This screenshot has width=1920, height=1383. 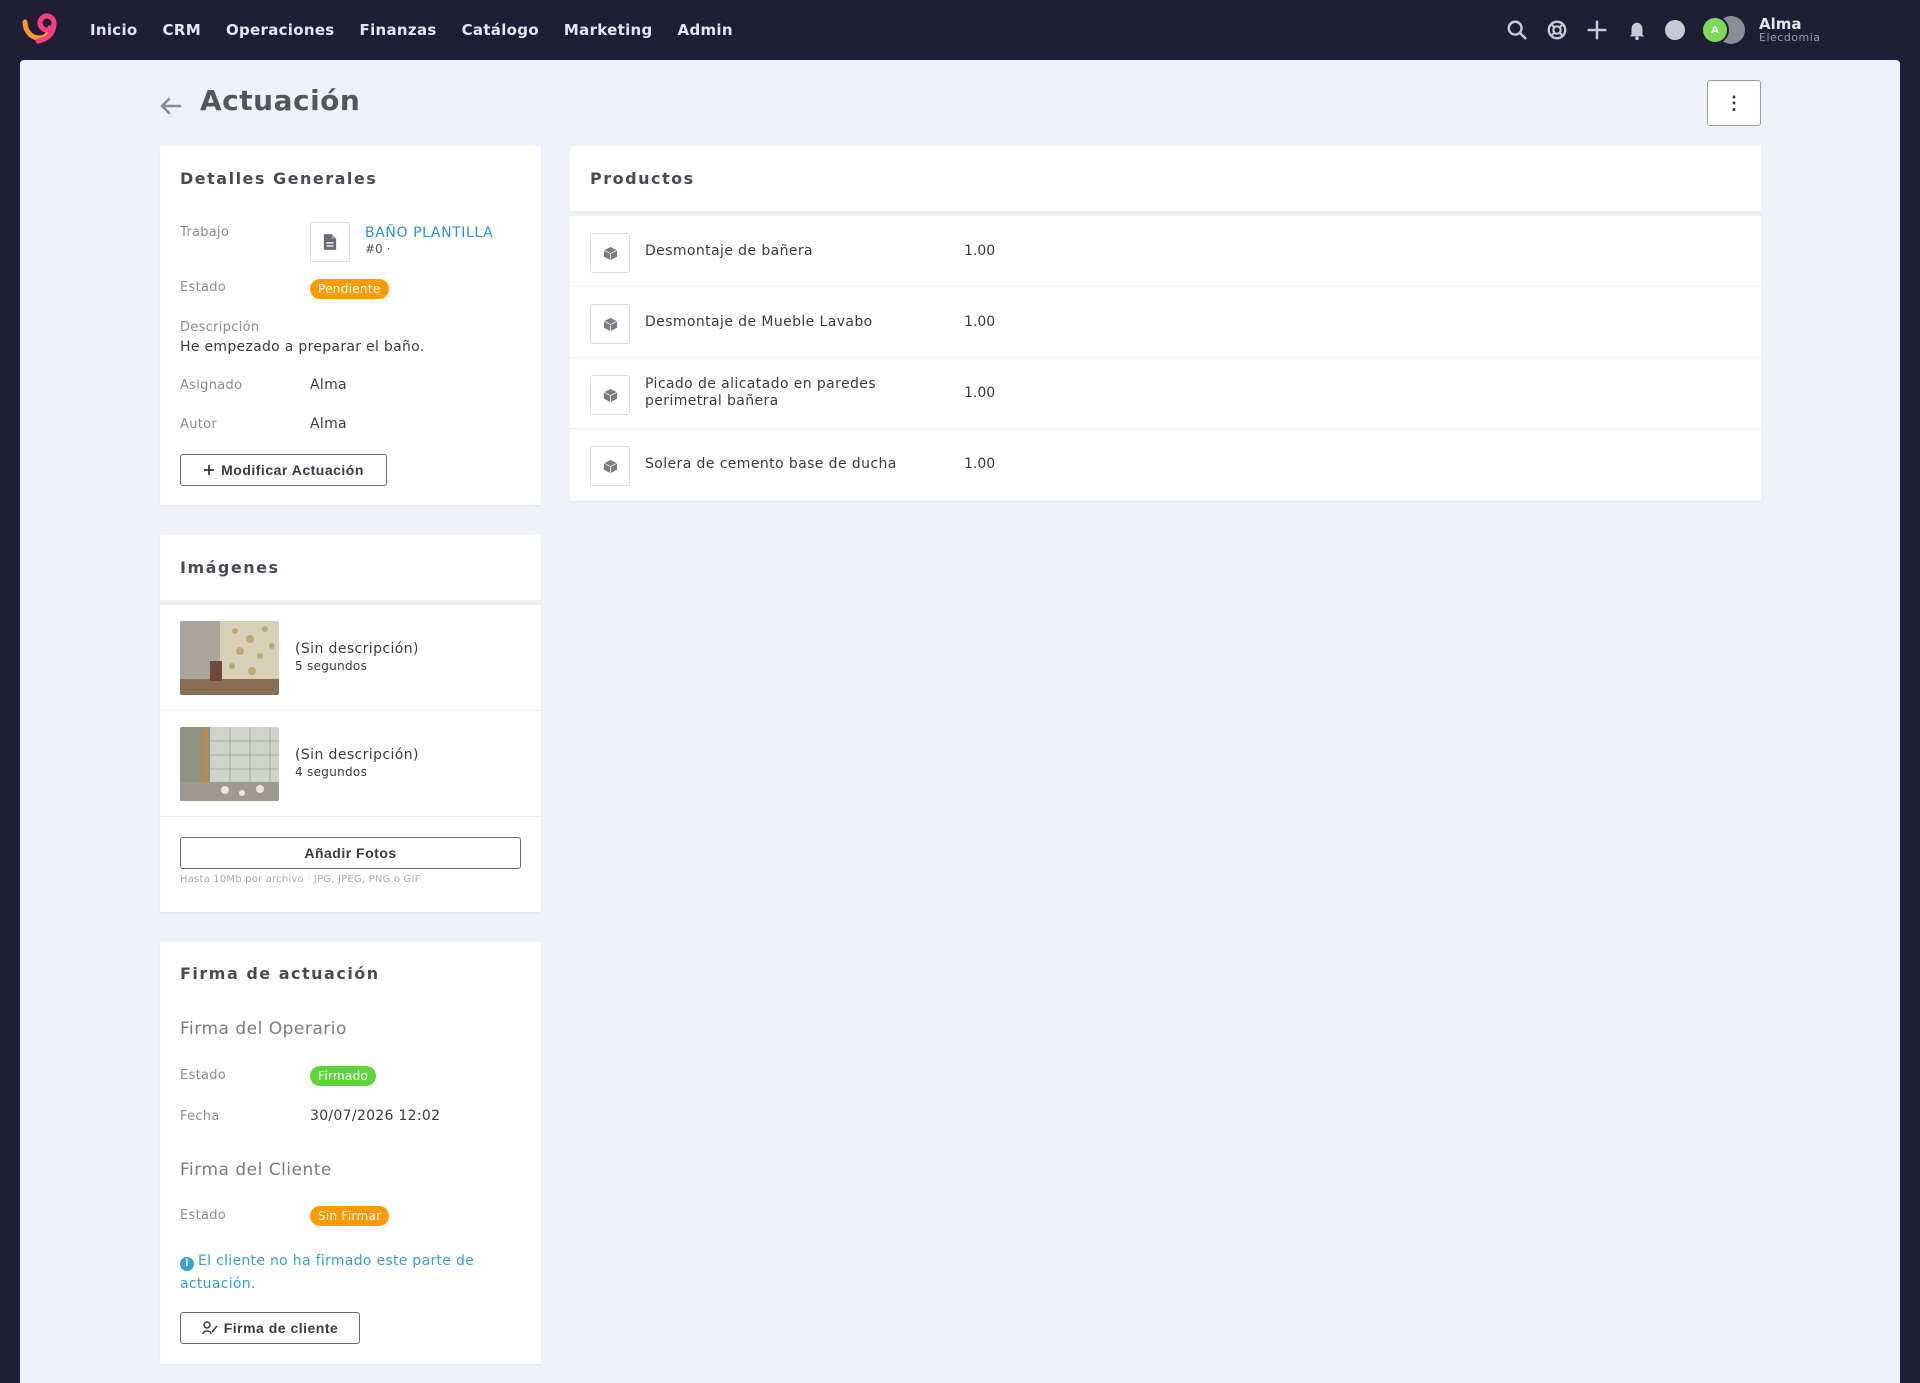 What do you see at coordinates (200, 1116) in the screenshot?
I see `operator-fecha-label: Fecha` at bounding box center [200, 1116].